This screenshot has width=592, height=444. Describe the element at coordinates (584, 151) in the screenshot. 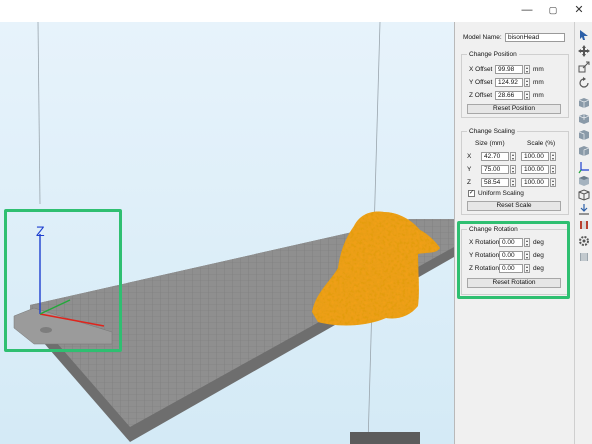

I see `view-right-icon` at that location.